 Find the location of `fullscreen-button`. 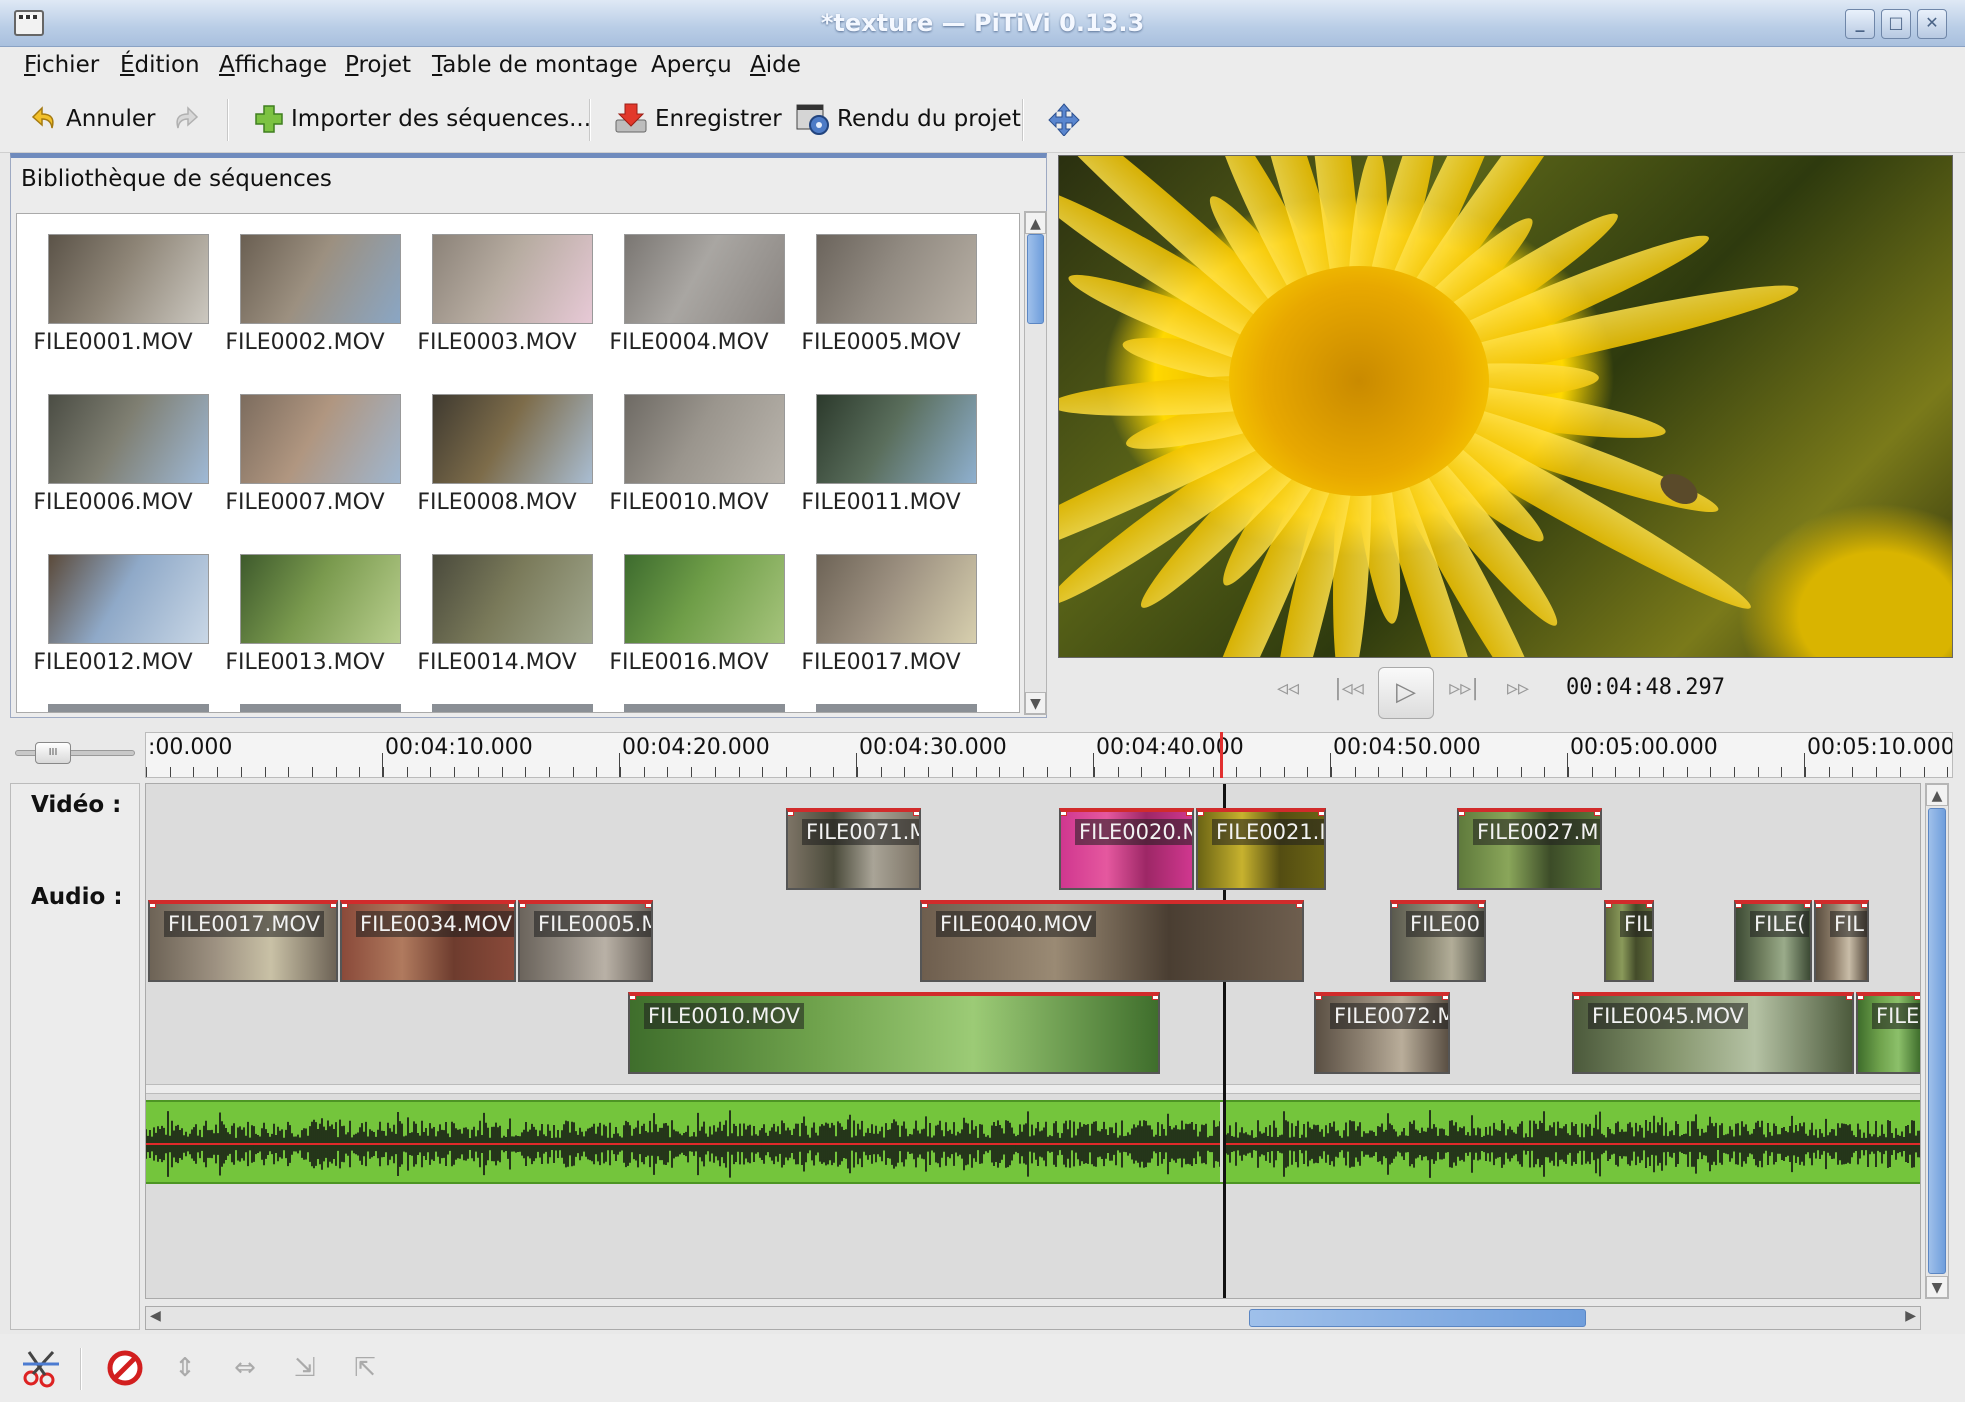

fullscreen-button is located at coordinates (1064, 119).